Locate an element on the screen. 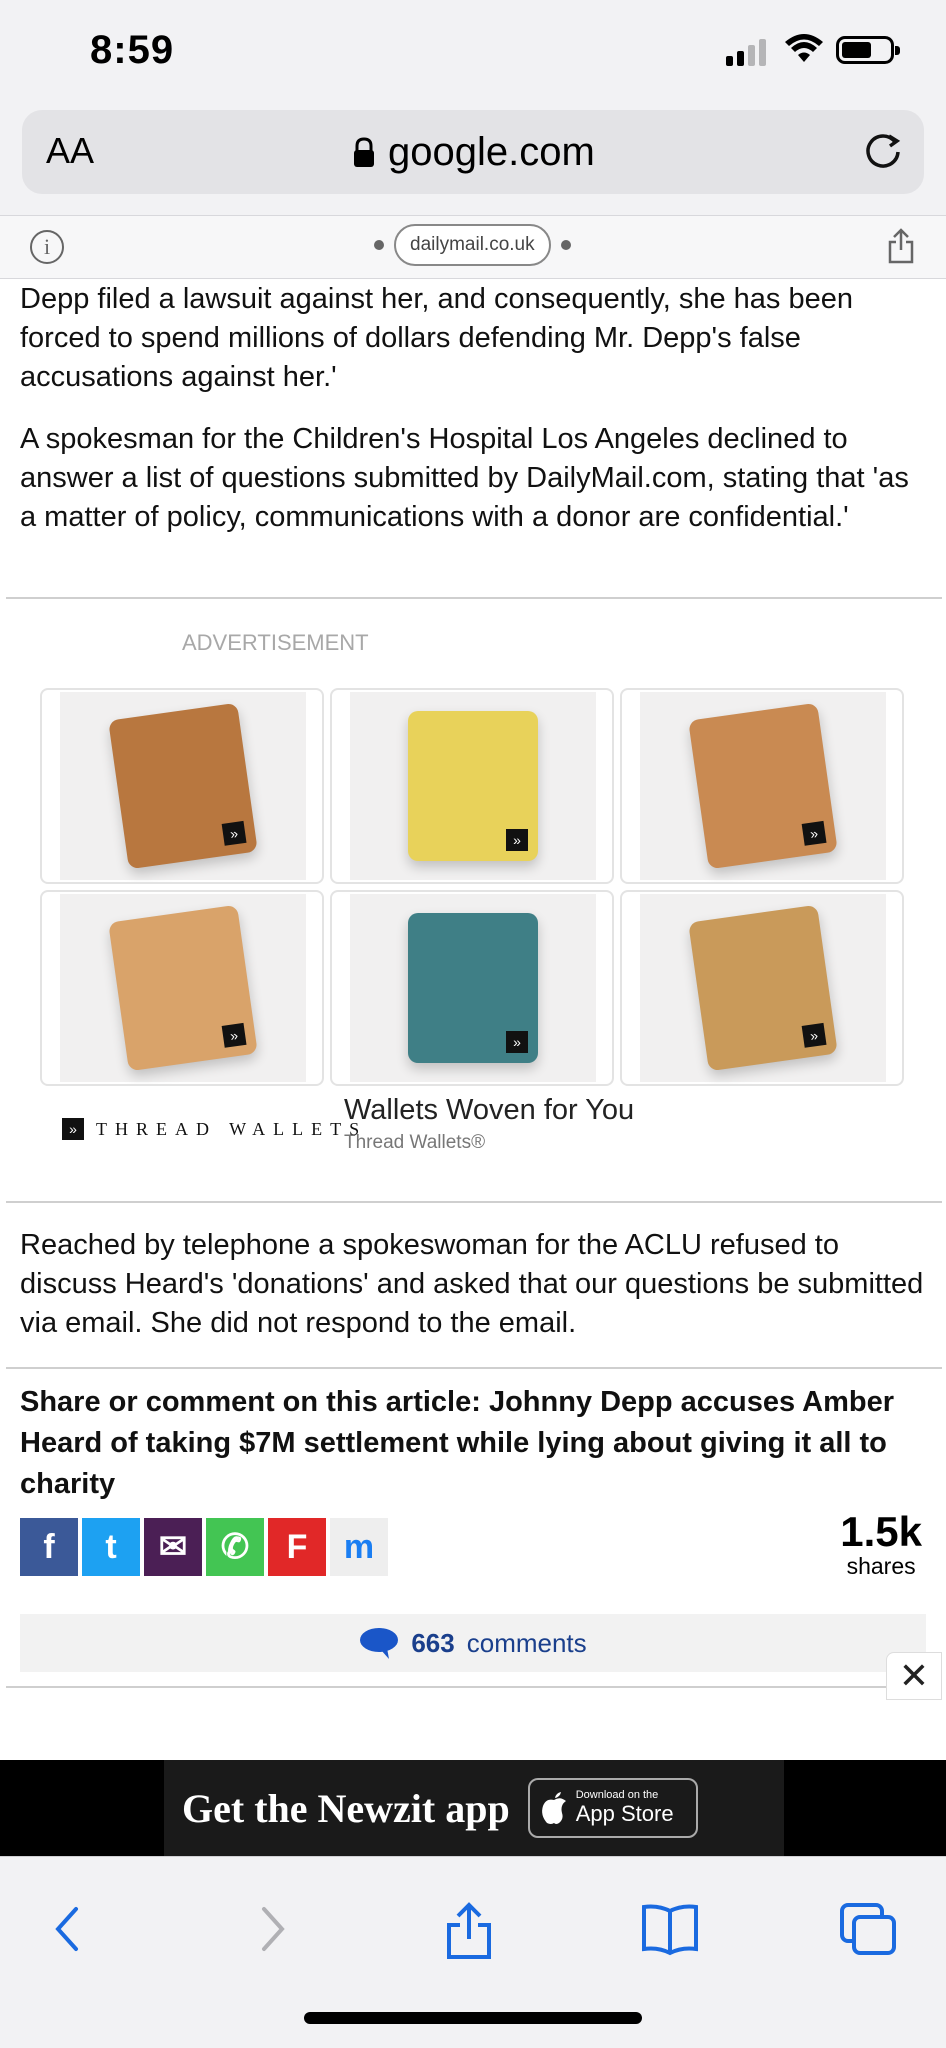 The width and height of the screenshot is (946, 2048). reload-icon is located at coordinates (883, 151).